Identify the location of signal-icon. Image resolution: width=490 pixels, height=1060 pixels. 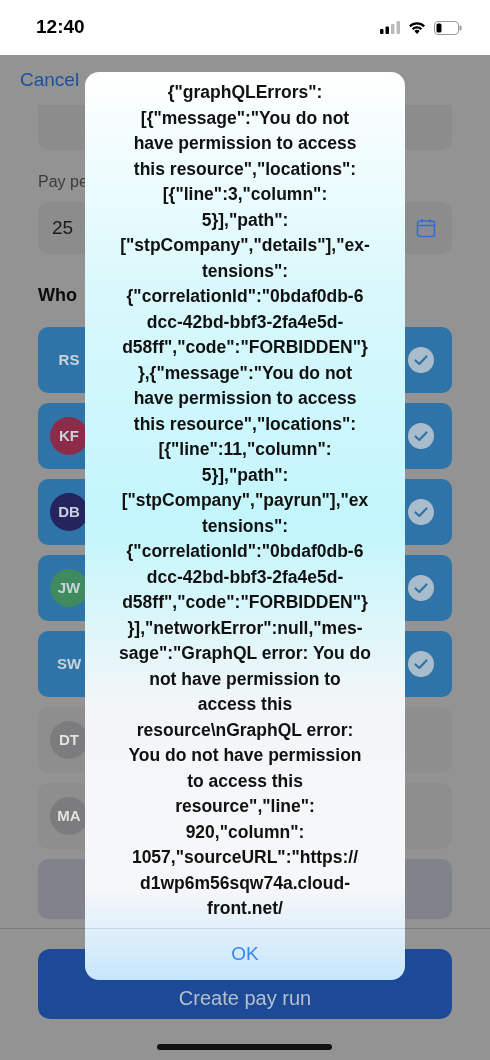
(390, 27).